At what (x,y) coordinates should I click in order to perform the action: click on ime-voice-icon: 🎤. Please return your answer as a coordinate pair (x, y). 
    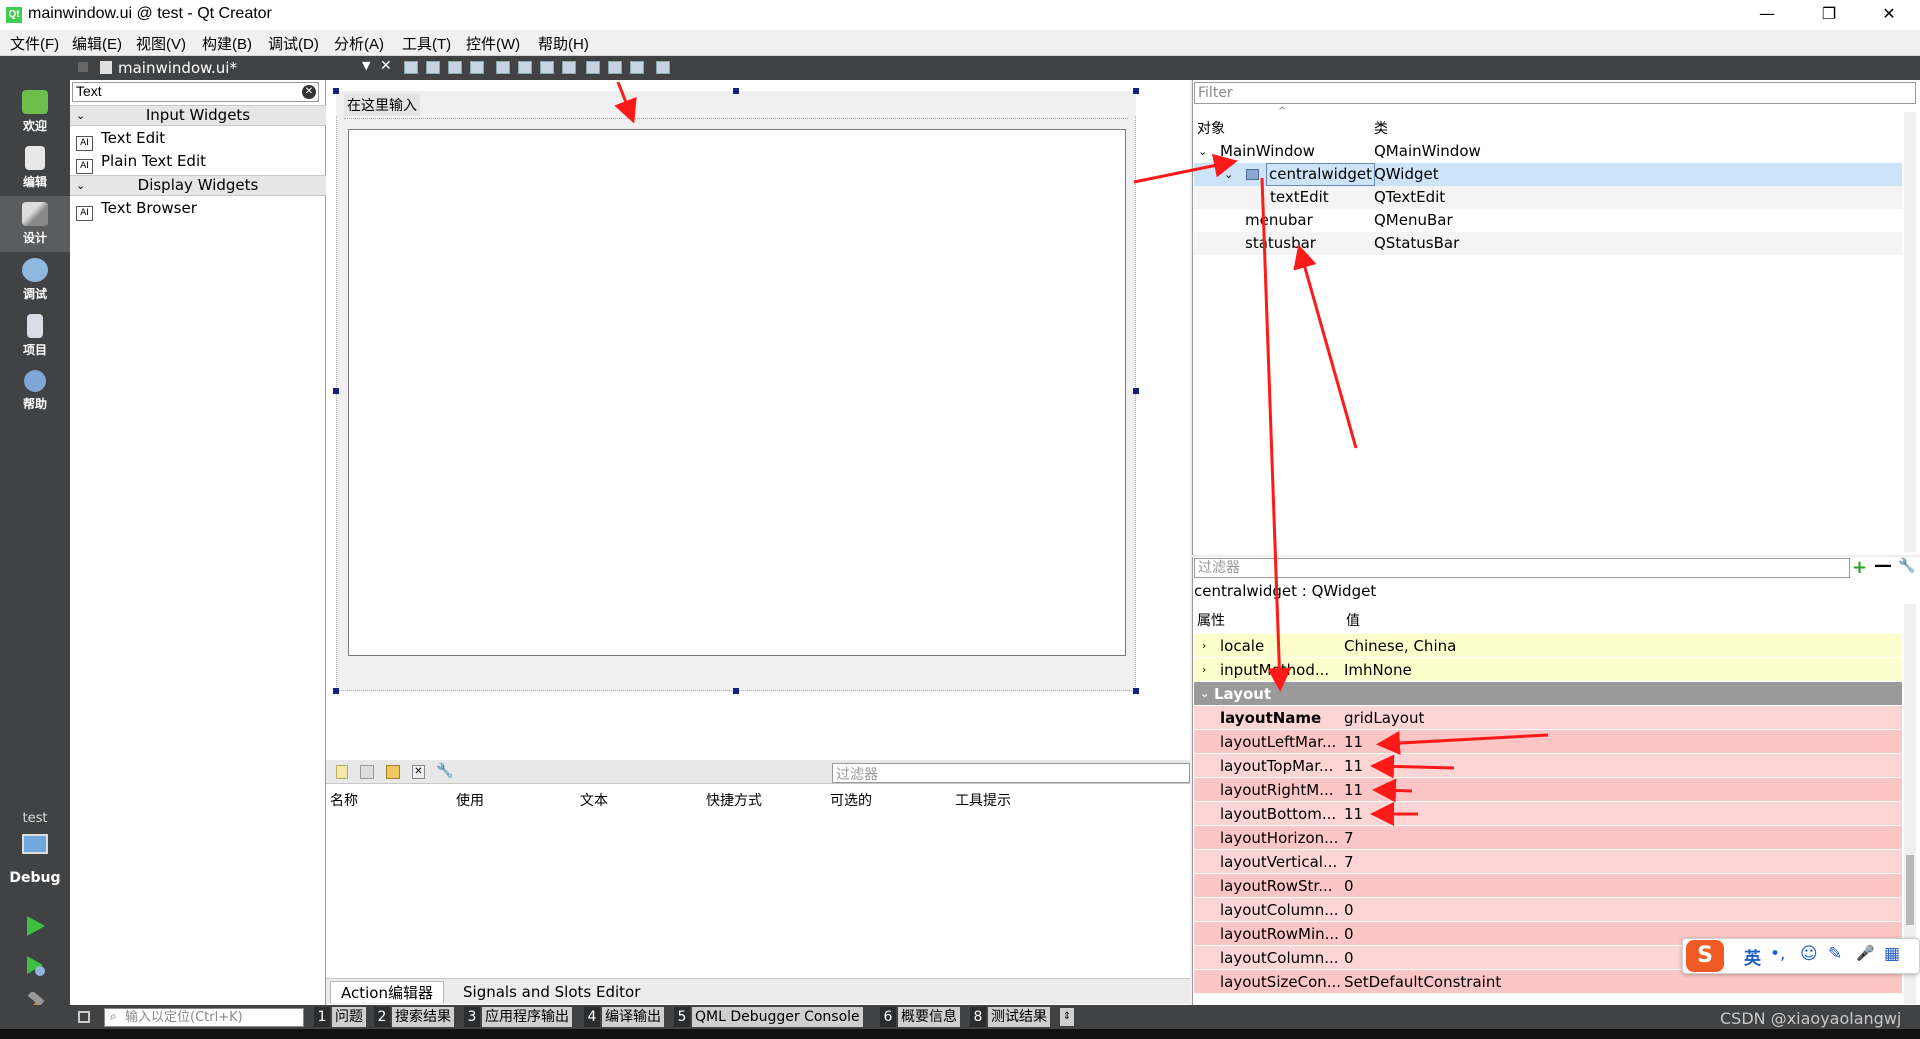
    Looking at the image, I should click on (1865, 953).